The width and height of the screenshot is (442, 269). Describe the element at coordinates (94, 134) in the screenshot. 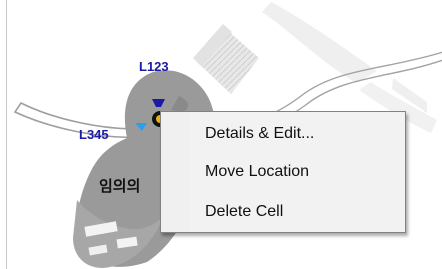

I see `marker-label-l345: L345` at that location.